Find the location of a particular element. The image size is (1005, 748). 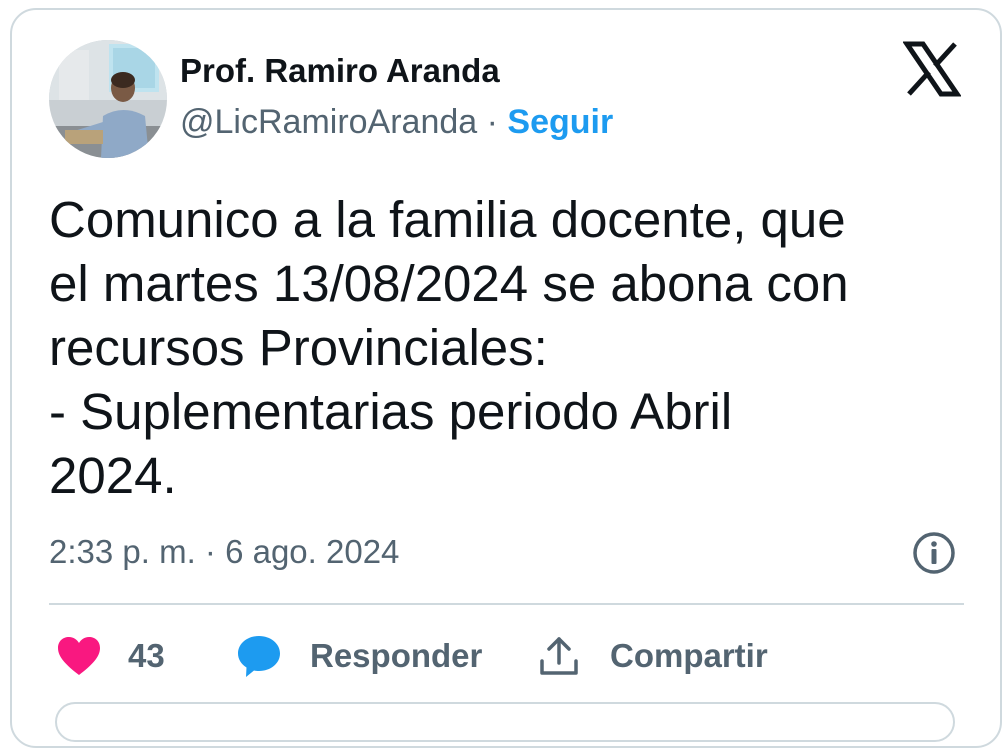

author-handle: @LicRamiroAranda is located at coordinates (328, 122).